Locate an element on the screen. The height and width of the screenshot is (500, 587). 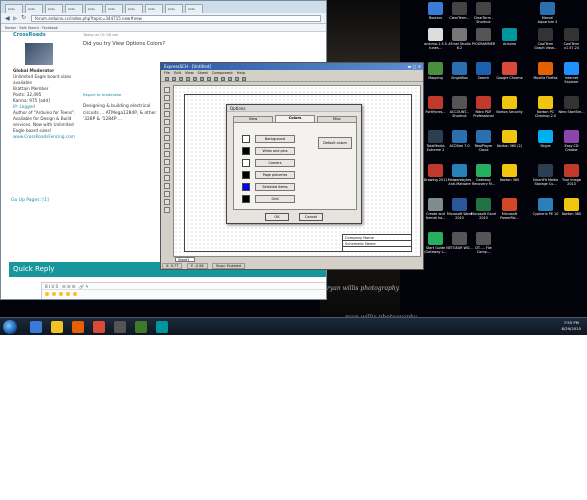
reply-editor: B I U S ☰ ☰ ☰ 🔗 ✎ is located at coordinates (183, 290).